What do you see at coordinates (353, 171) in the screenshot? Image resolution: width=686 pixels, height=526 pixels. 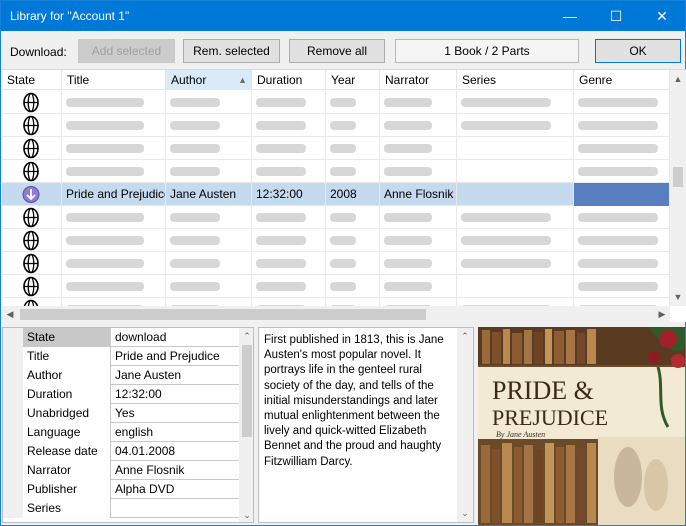 I see `cell-year-obscured` at bounding box center [353, 171].